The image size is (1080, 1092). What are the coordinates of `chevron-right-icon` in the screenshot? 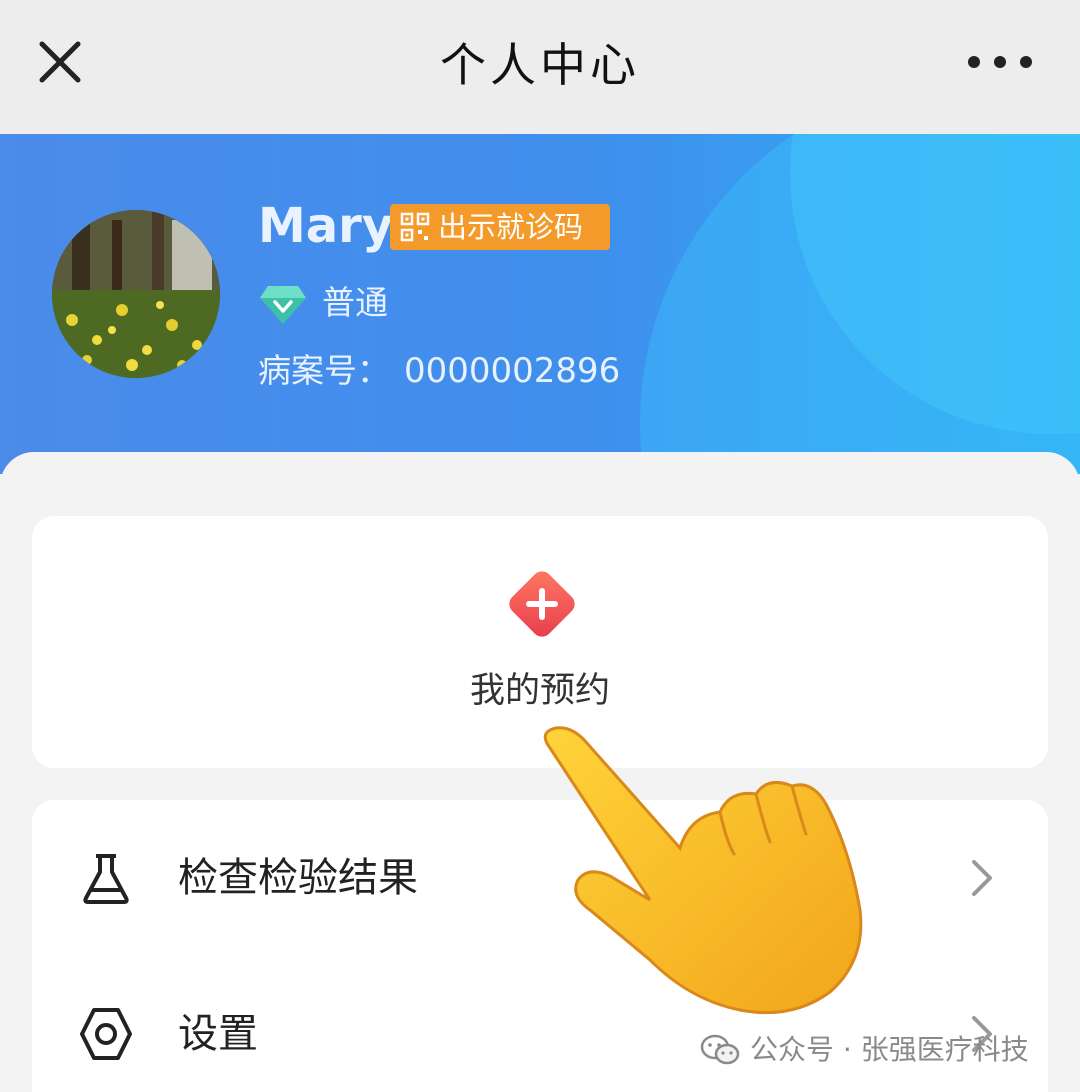 It's located at (982, 878).